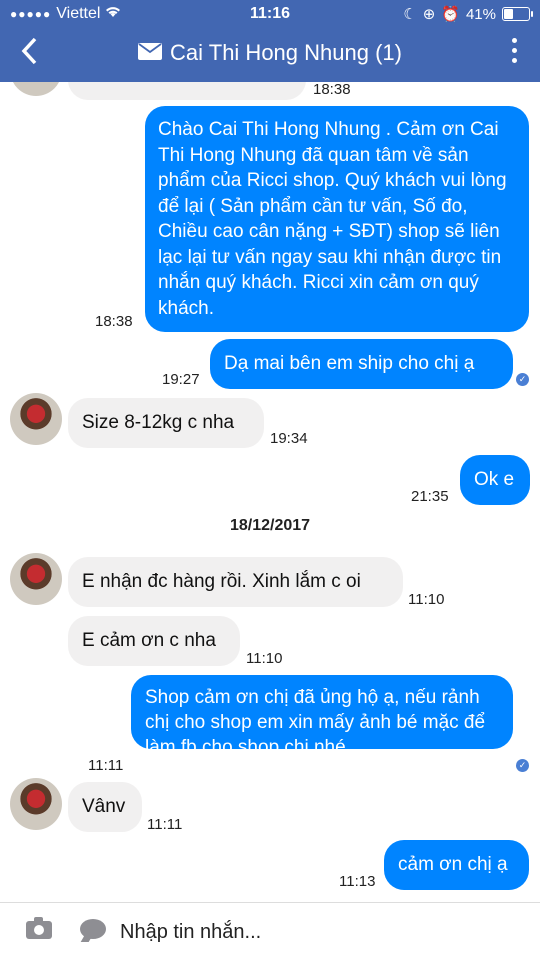  Describe the element at coordinates (289, 438) in the screenshot. I see `message-time: 19:34` at that location.